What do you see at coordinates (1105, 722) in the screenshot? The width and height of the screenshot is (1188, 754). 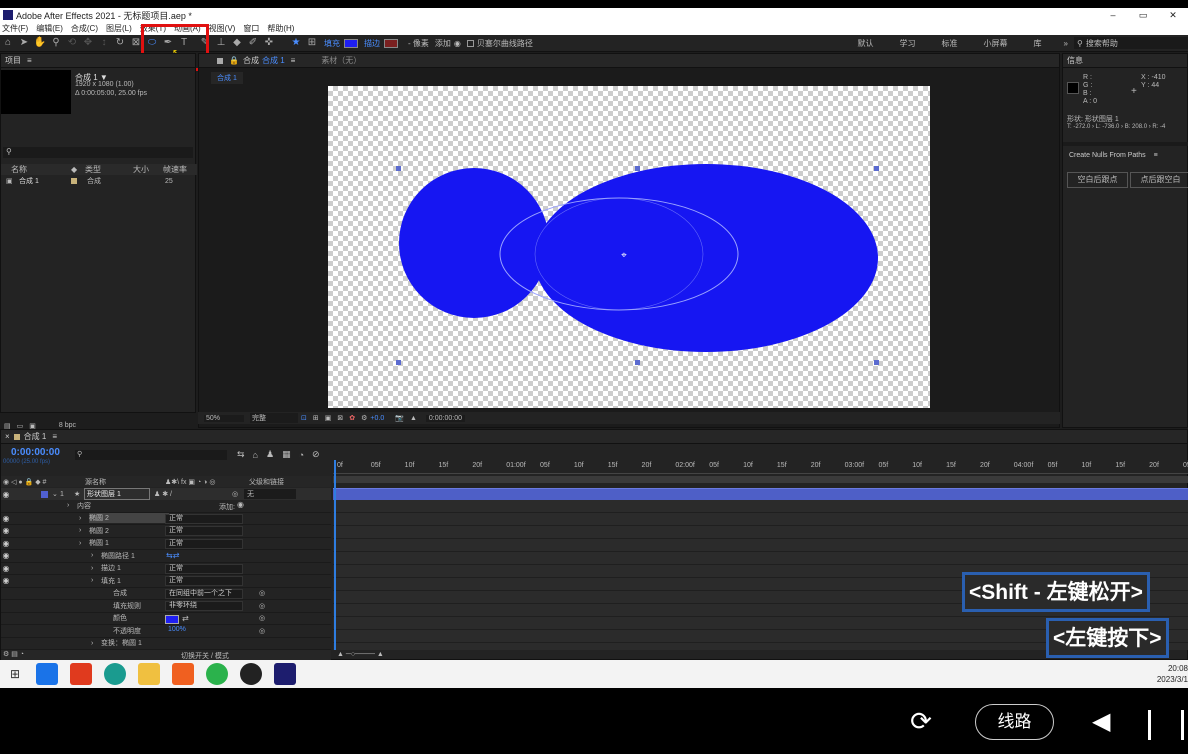 I see `volume-icon: ◀` at bounding box center [1105, 722].